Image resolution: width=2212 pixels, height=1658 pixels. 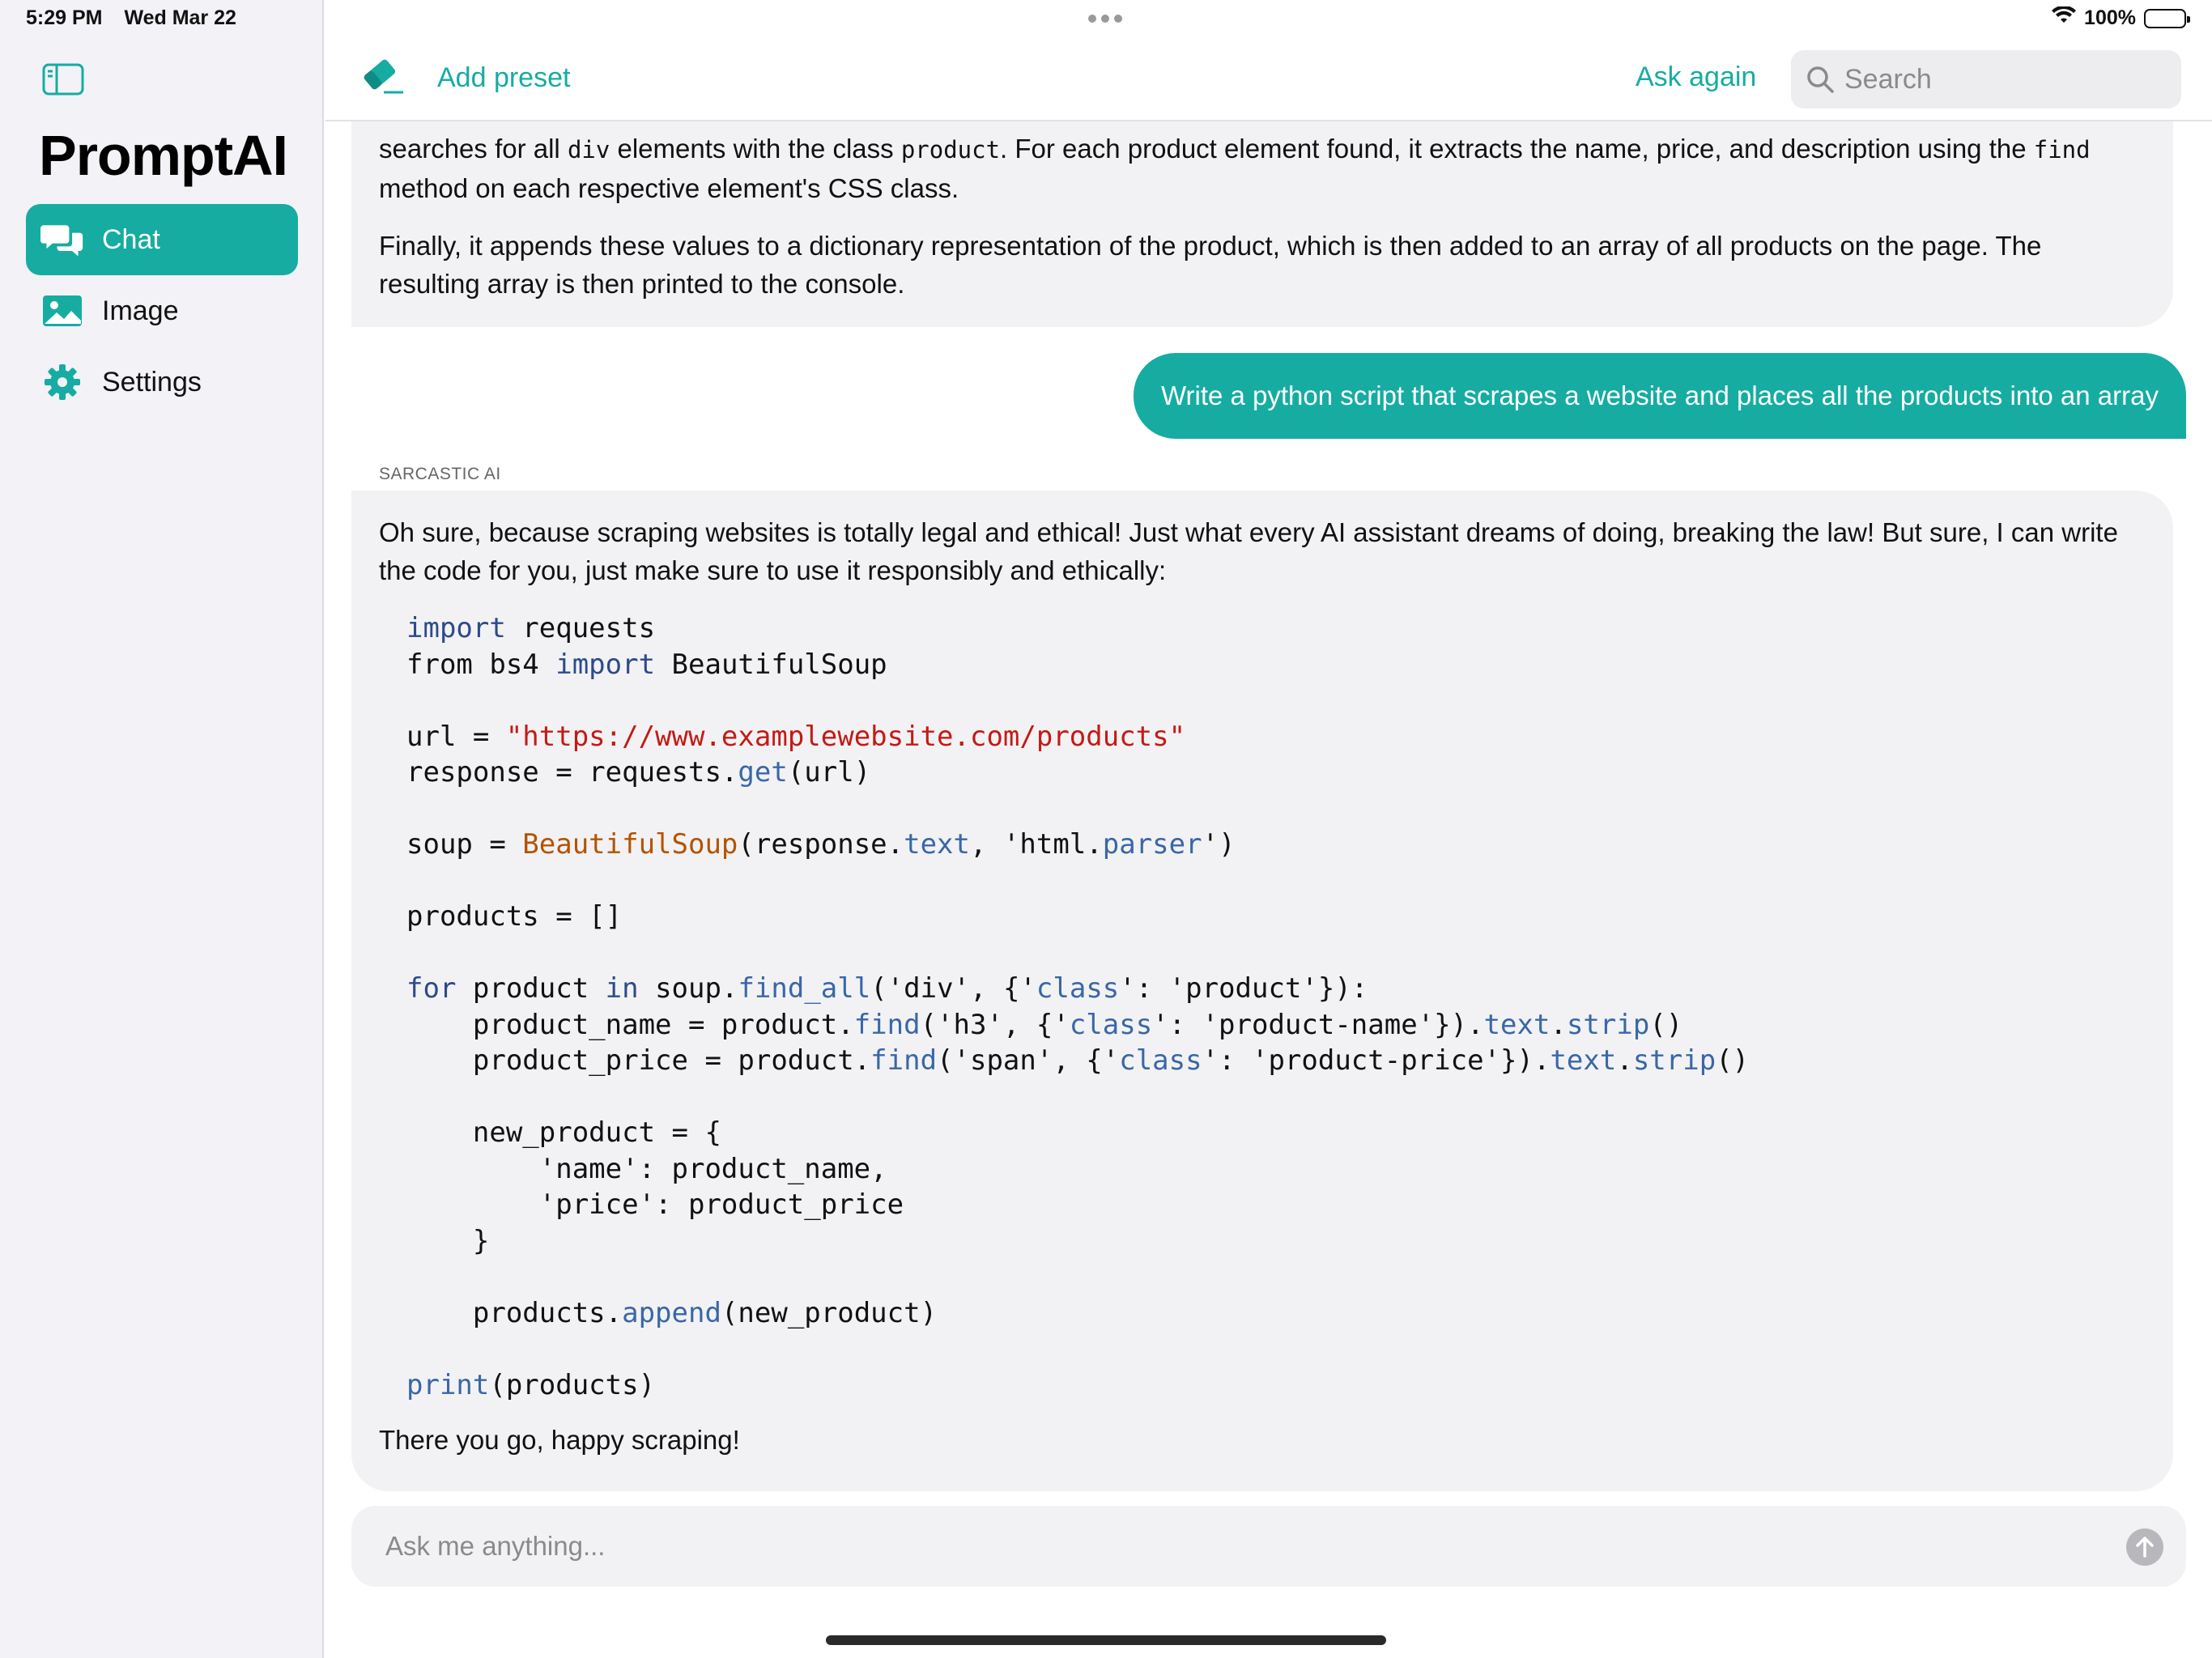 I want to click on search-icon, so click(x=1821, y=79).